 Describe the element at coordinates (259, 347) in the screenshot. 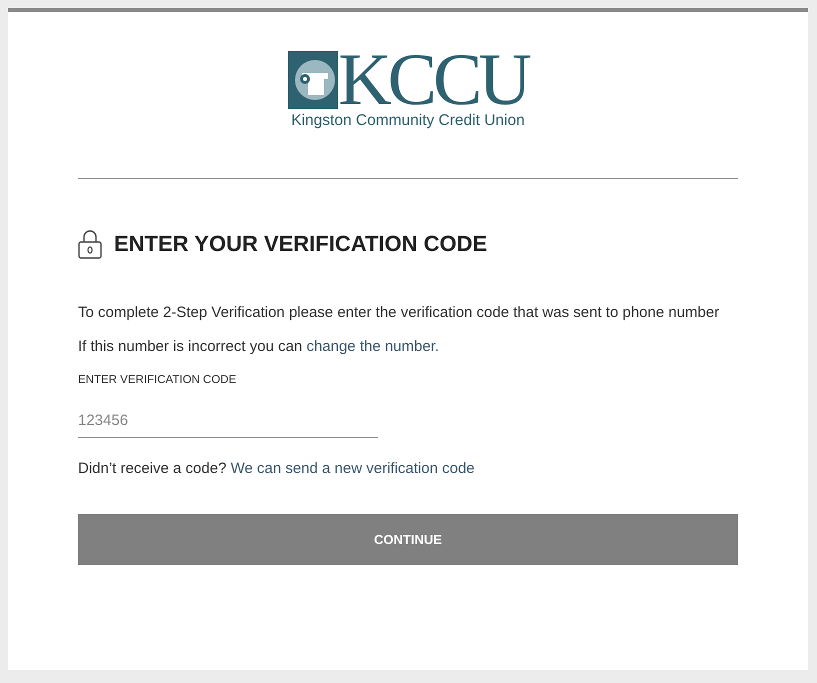

I see `change-number-text: If this number is incorrect you can change the number.` at that location.